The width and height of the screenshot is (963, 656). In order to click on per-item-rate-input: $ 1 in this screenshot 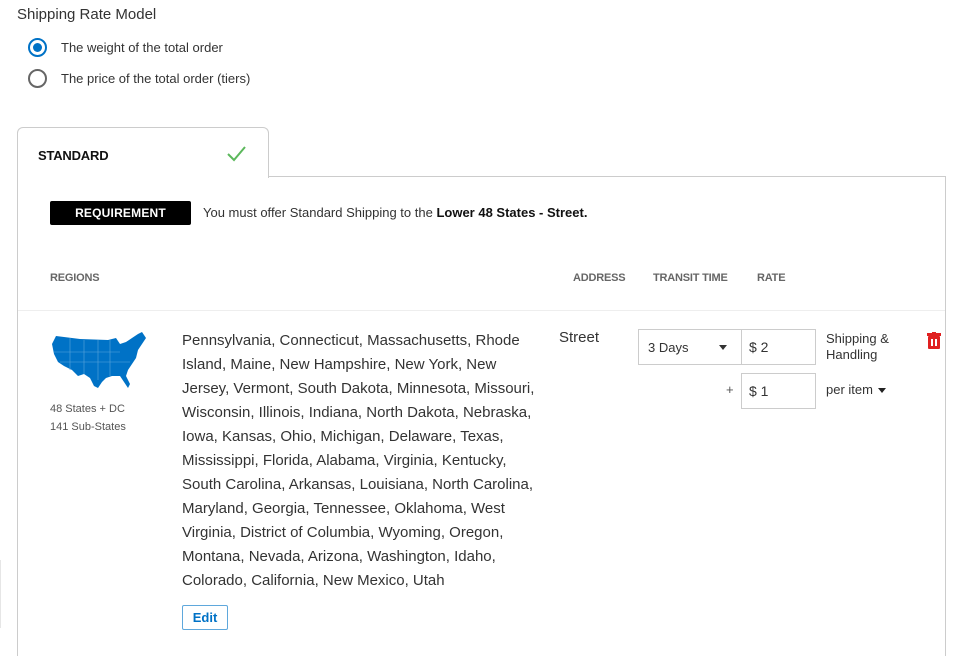, I will do `click(778, 391)`.